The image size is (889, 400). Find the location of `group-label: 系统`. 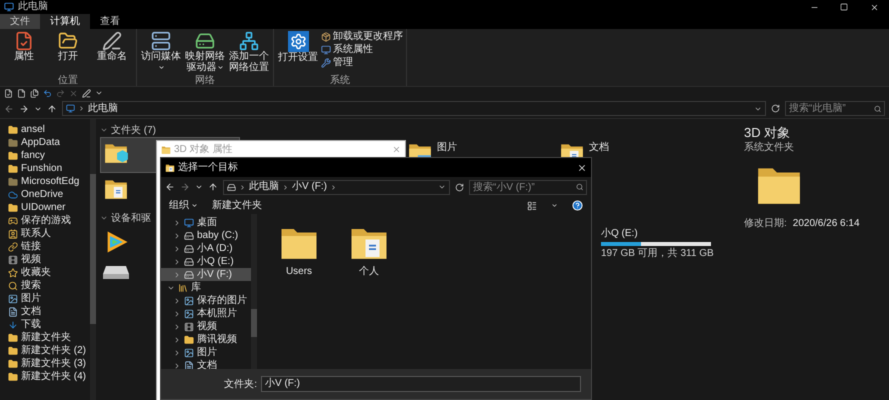

group-label: 系统 is located at coordinates (340, 80).